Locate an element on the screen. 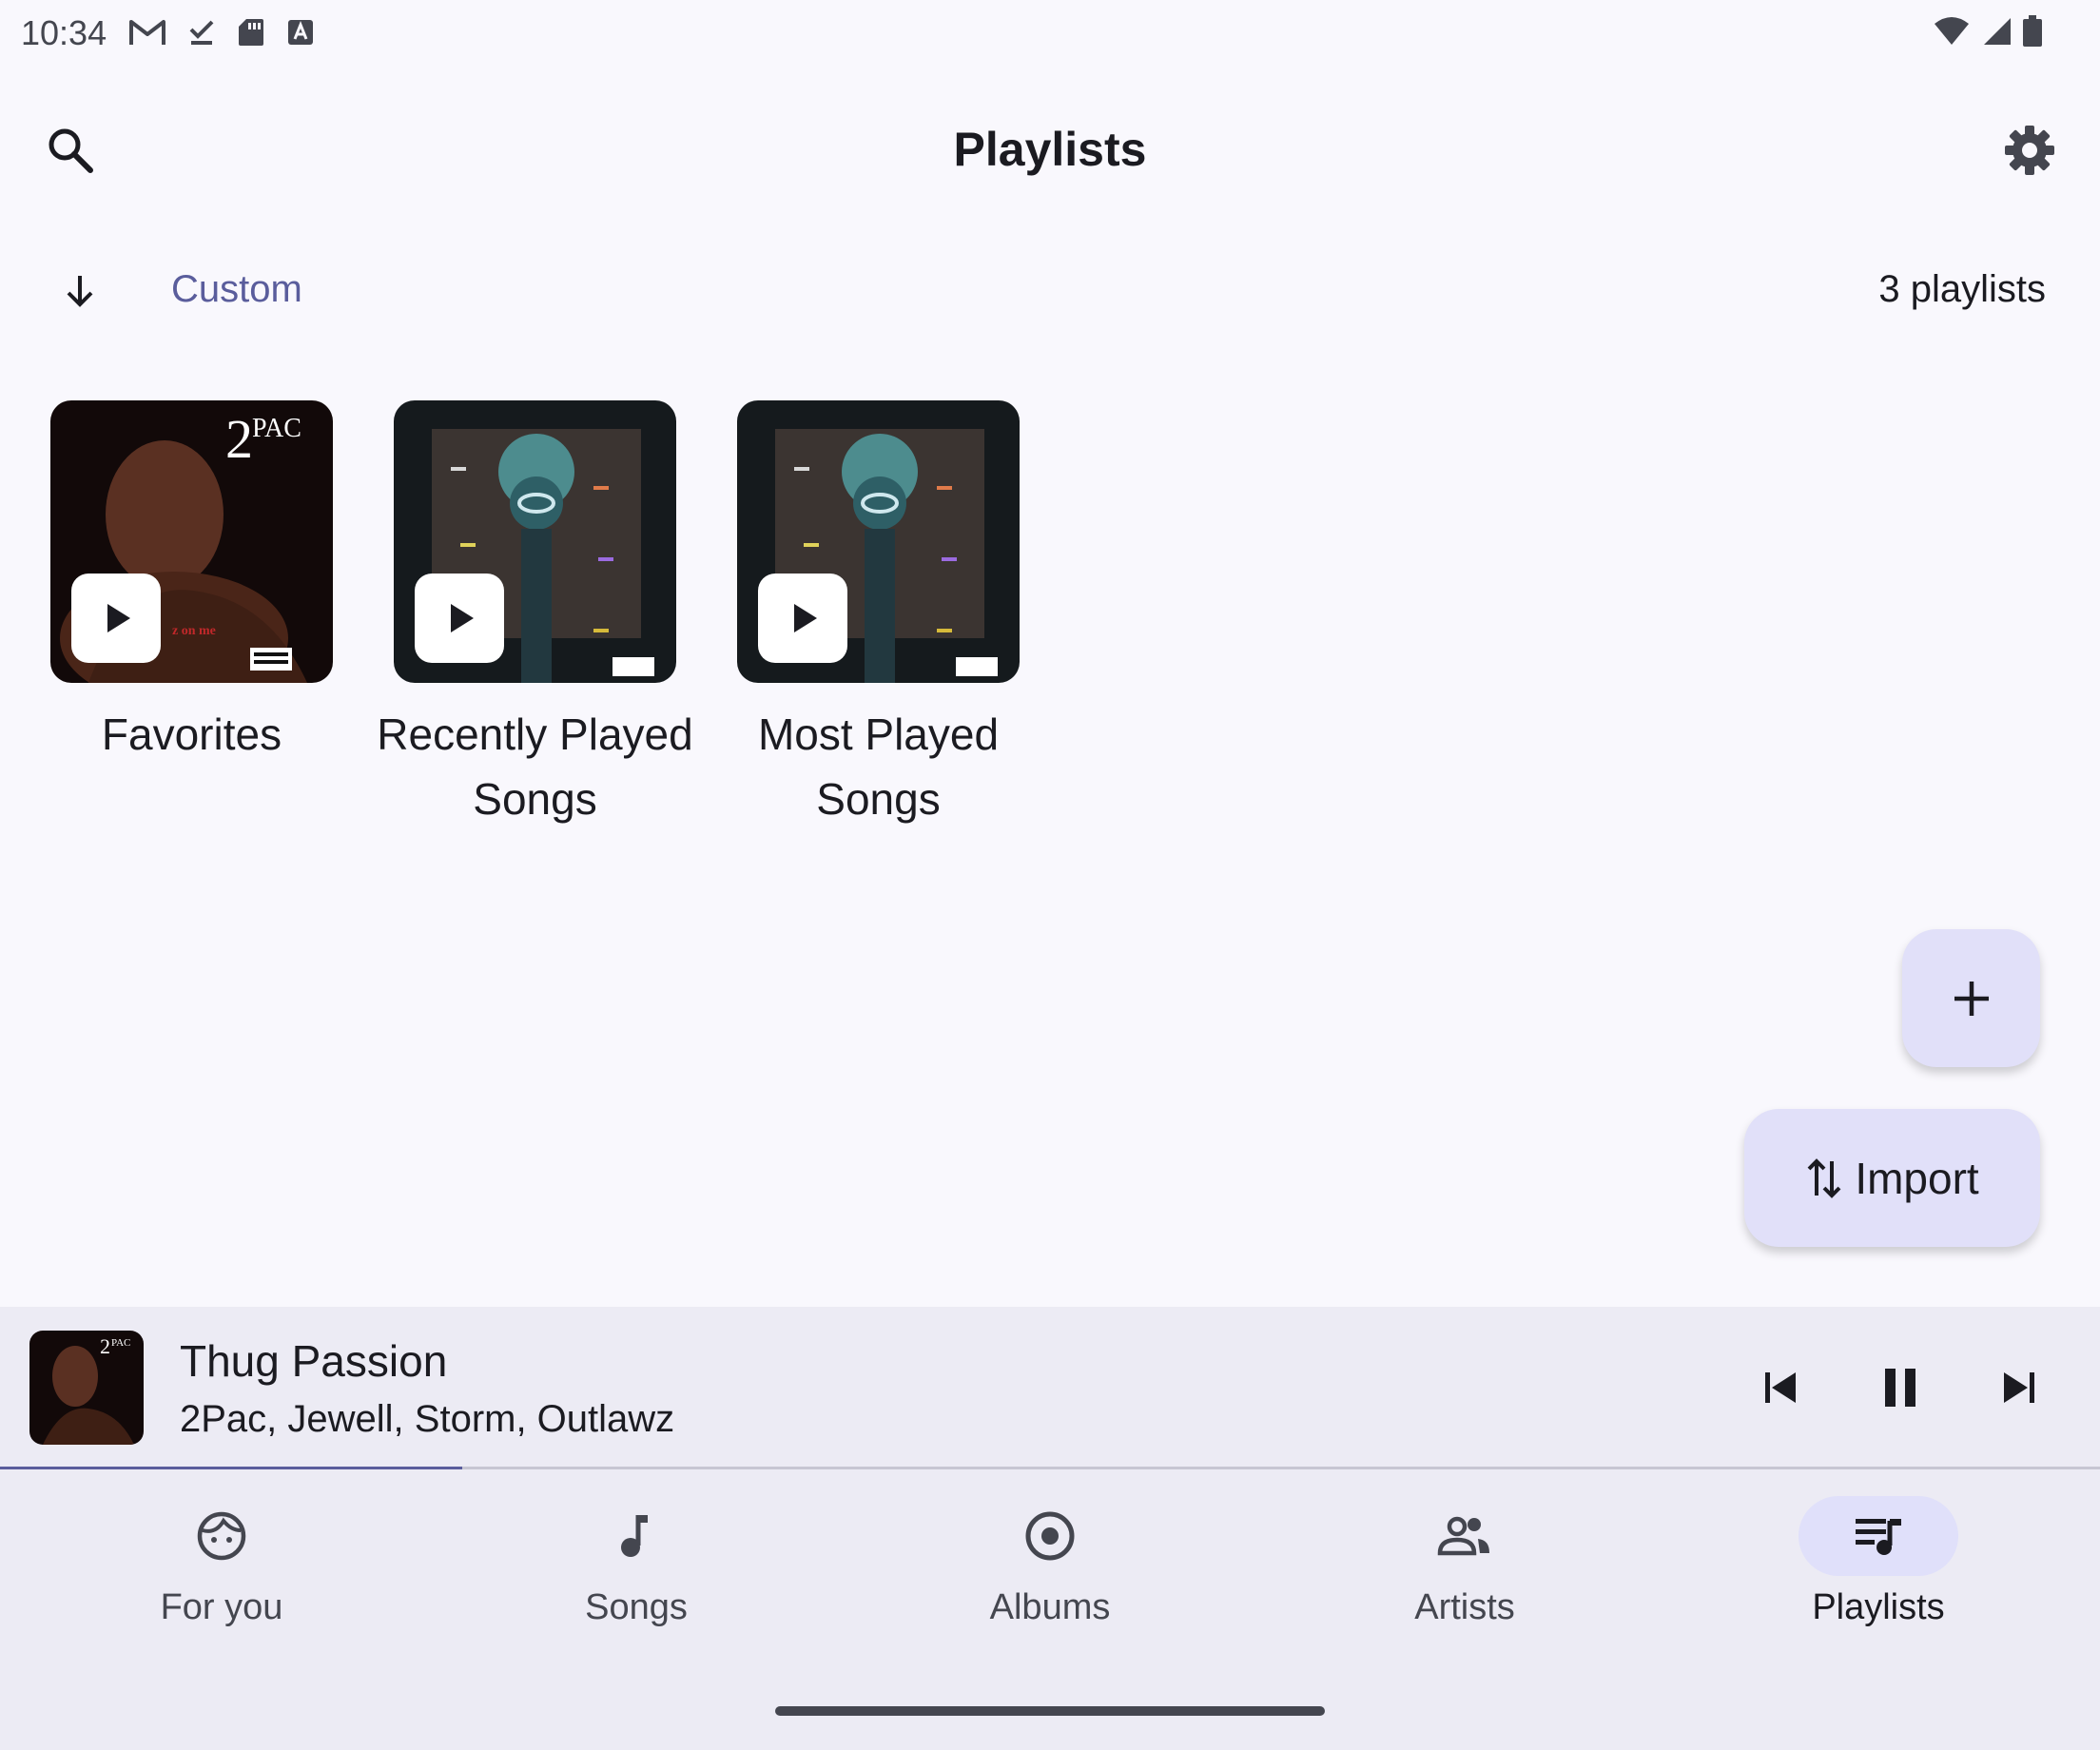 This screenshot has height=1750, width=2100. gesture-handle is located at coordinates (1050, 1711).